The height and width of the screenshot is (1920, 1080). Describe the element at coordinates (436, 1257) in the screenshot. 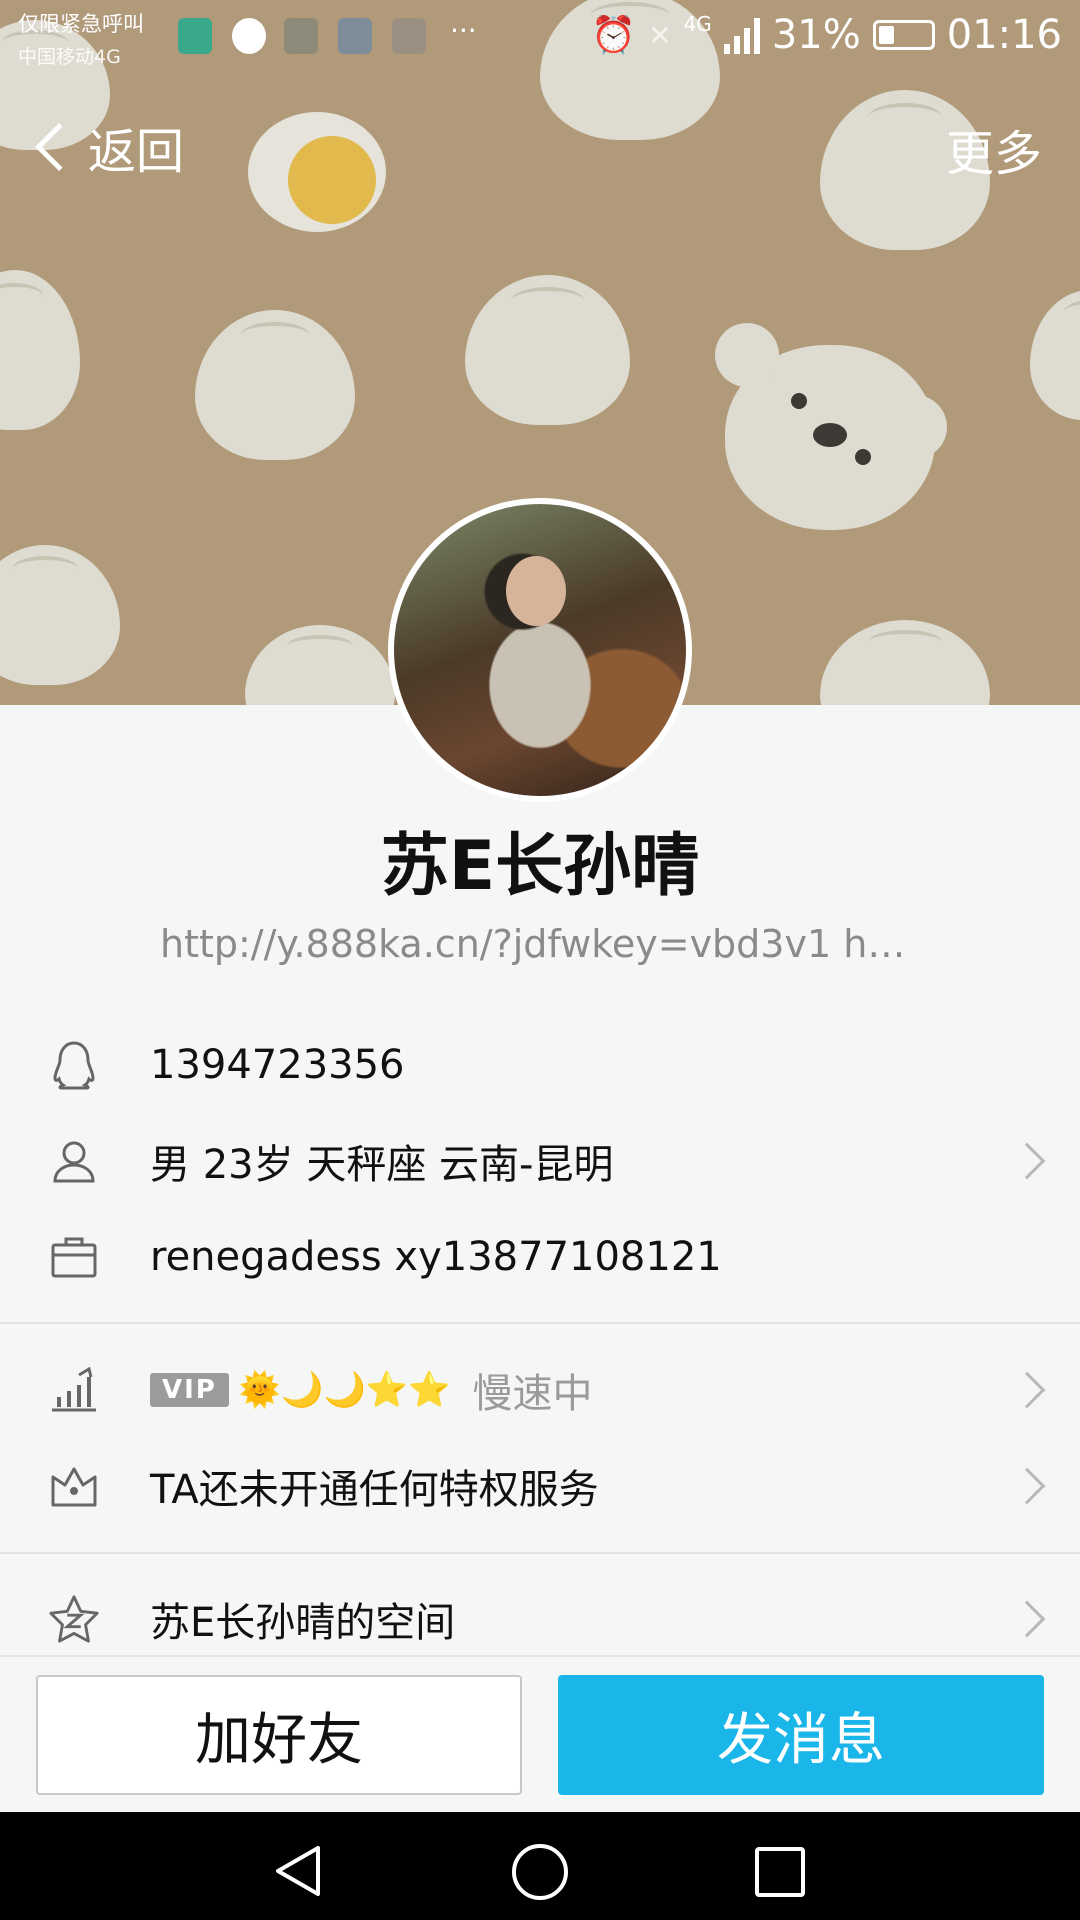

I see `work-info-text: renegadess xy13877108121` at that location.